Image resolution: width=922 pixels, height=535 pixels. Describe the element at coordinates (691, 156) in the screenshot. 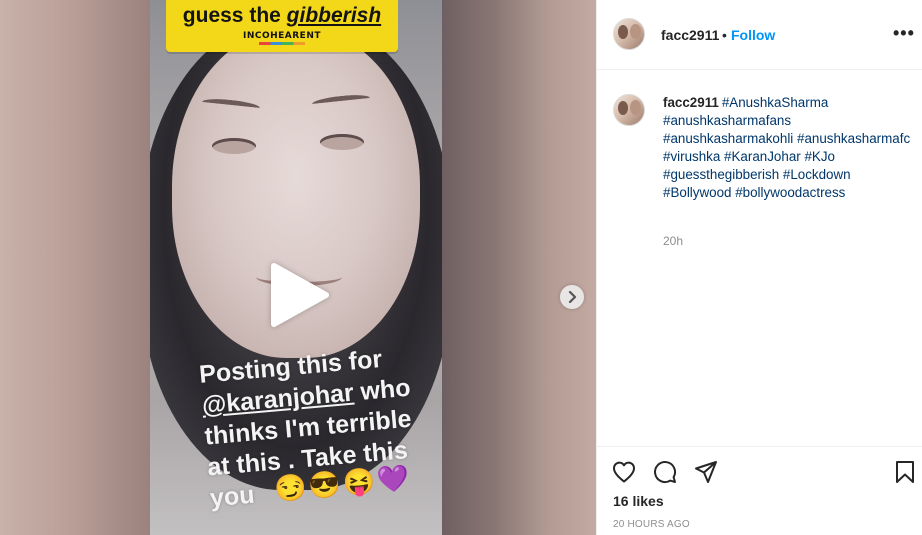

I see `hashtag-link: #virushka` at that location.